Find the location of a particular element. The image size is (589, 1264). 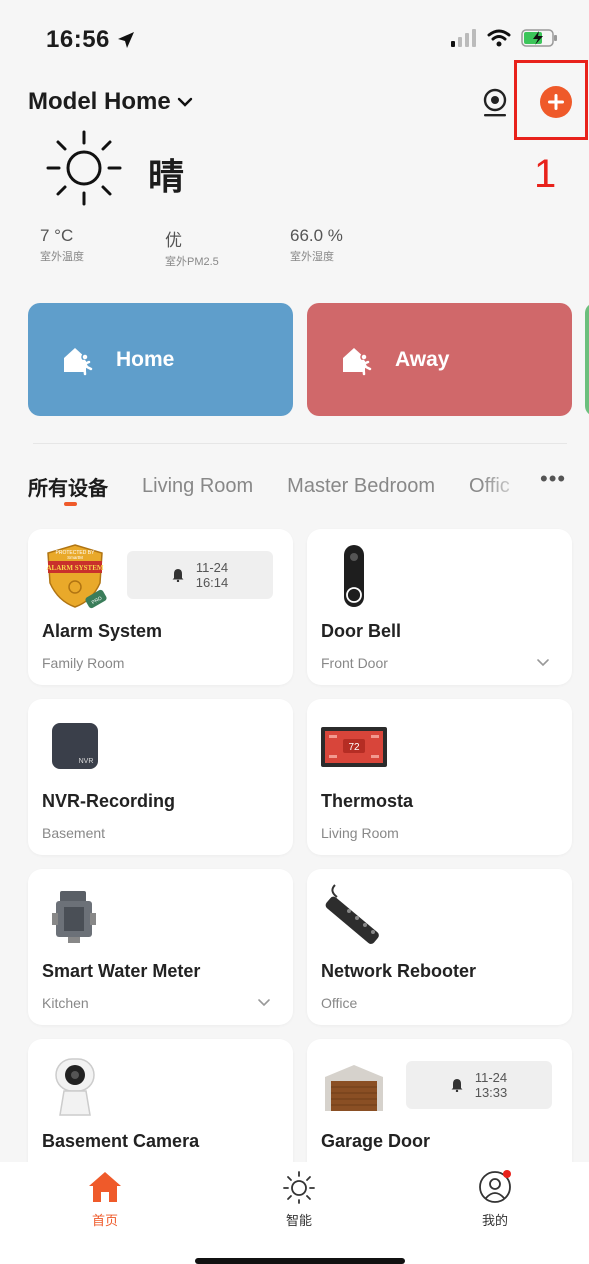

doorbell-icon is located at coordinates (354, 576).